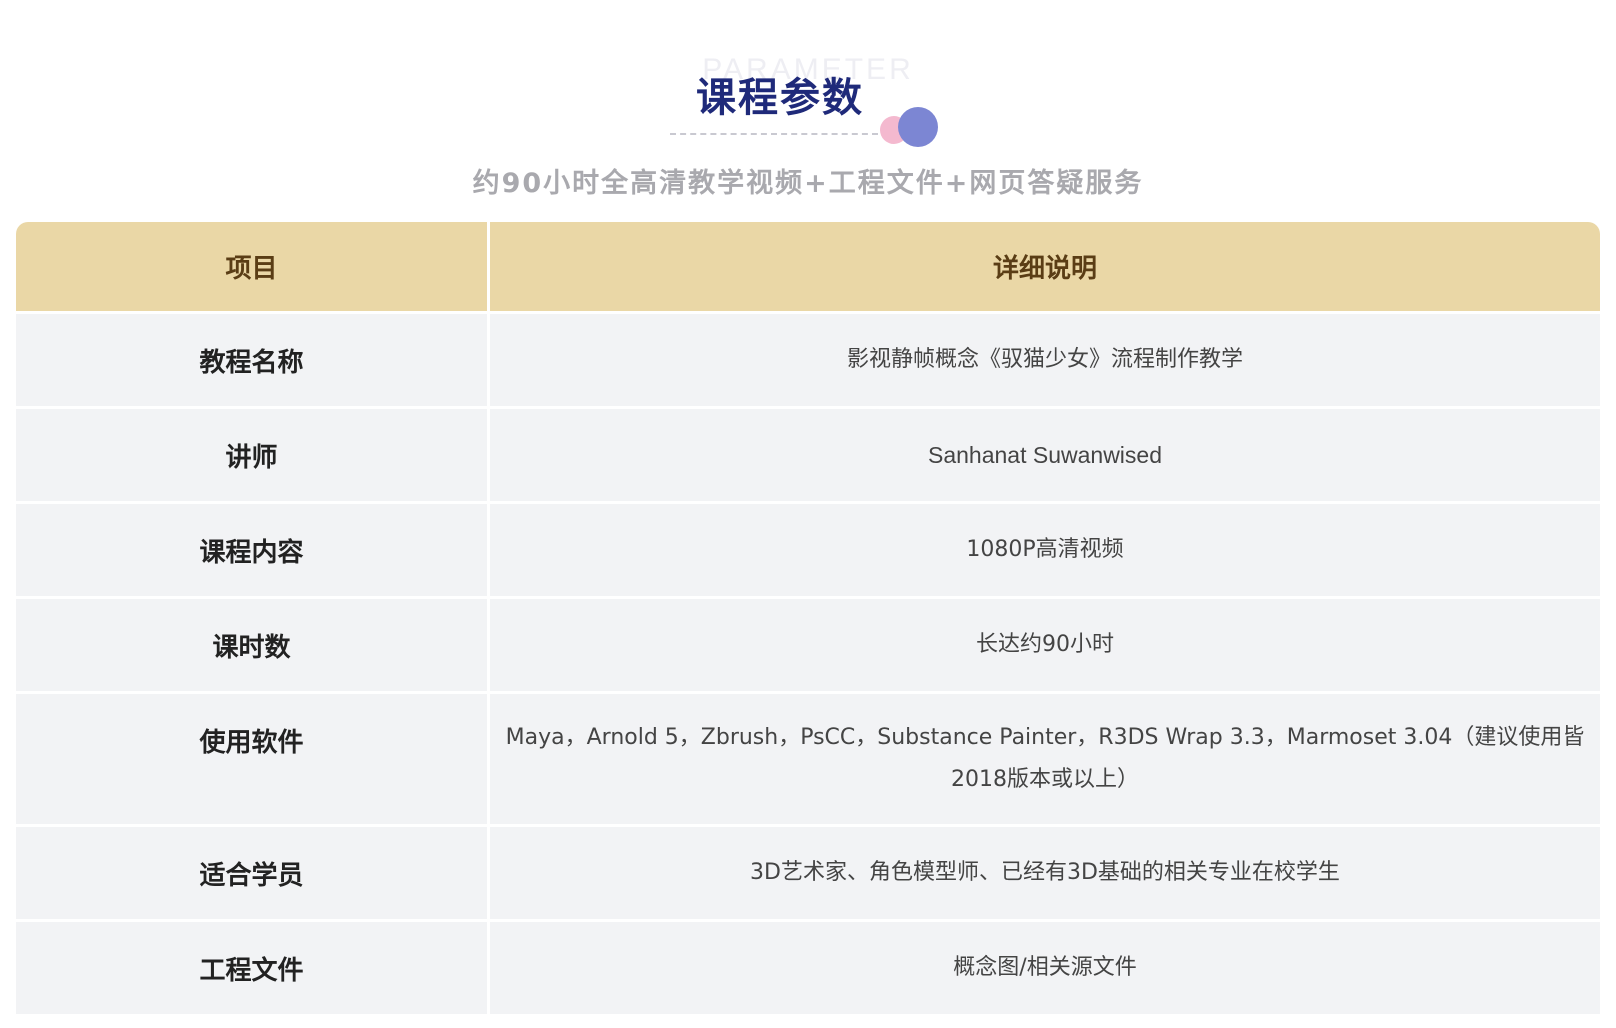  Describe the element at coordinates (1044, 269) in the screenshot. I see `column-header-detail: 详细说明` at that location.